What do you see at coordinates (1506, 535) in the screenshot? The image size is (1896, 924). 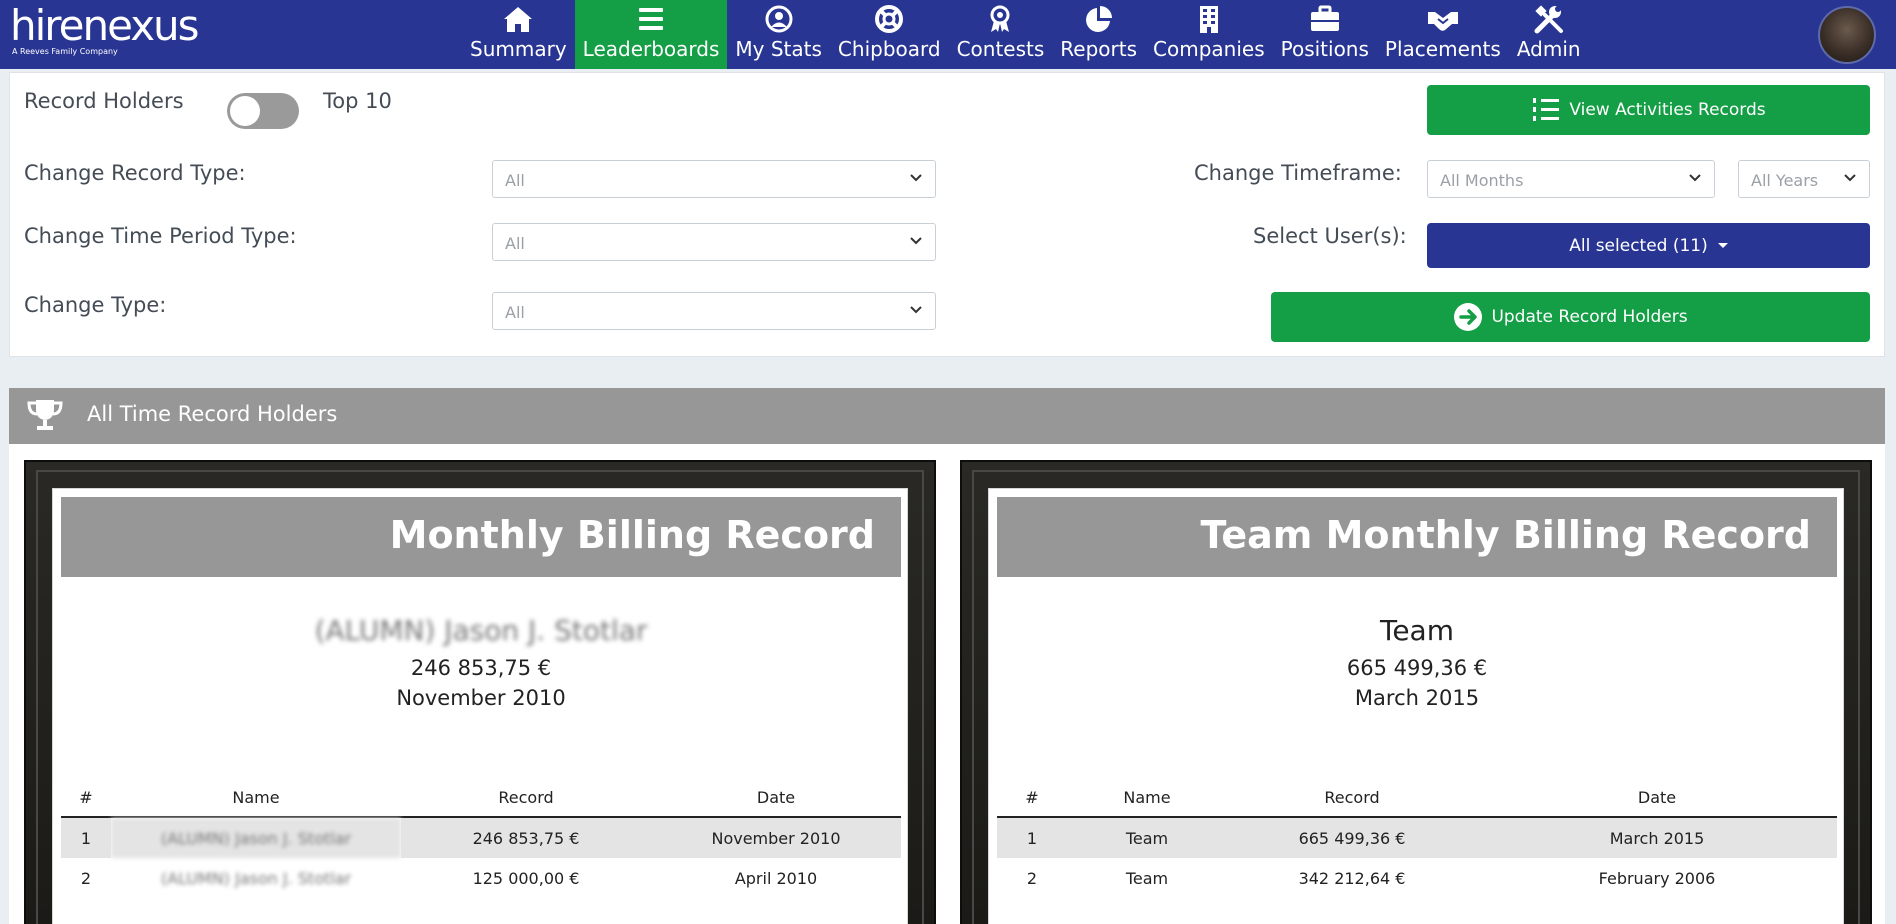 I see `card-title: Team Monthly Billing Record` at bounding box center [1506, 535].